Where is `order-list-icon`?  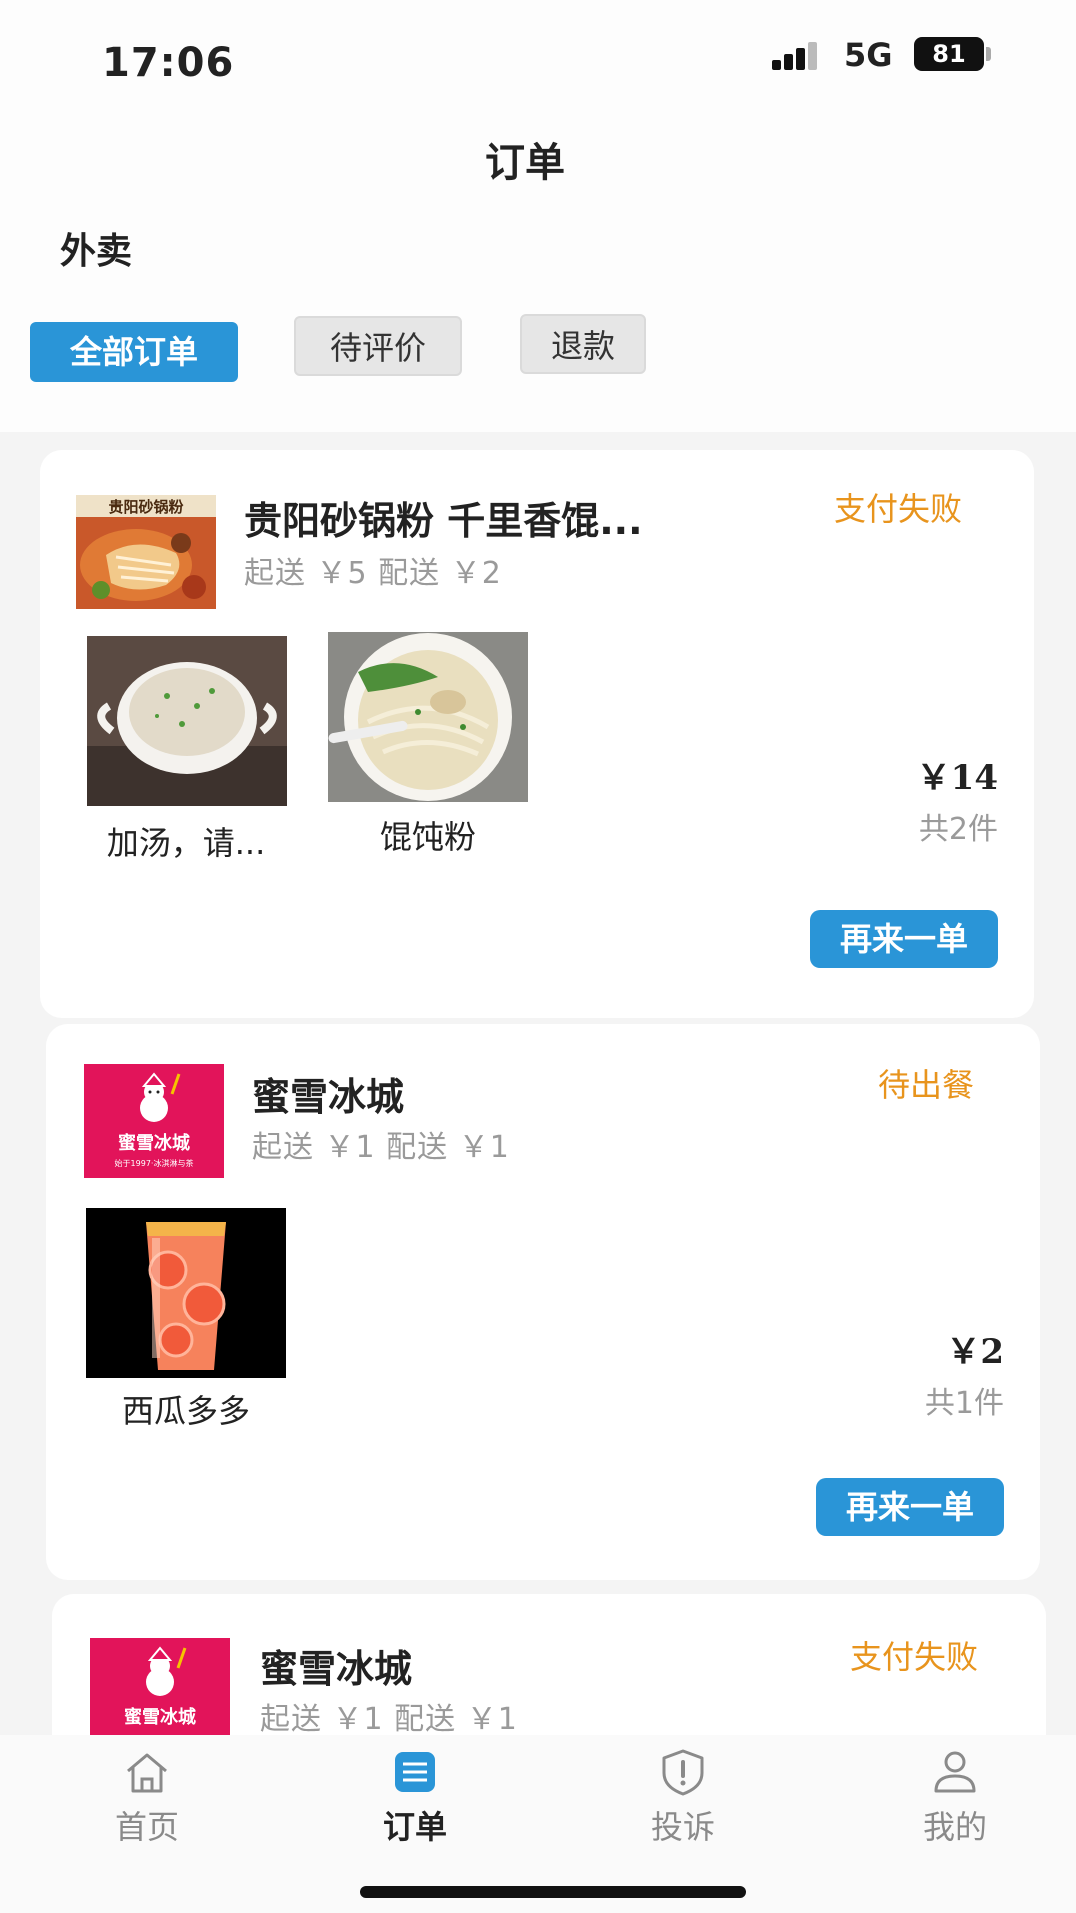
order-list-icon is located at coordinates (415, 1772).